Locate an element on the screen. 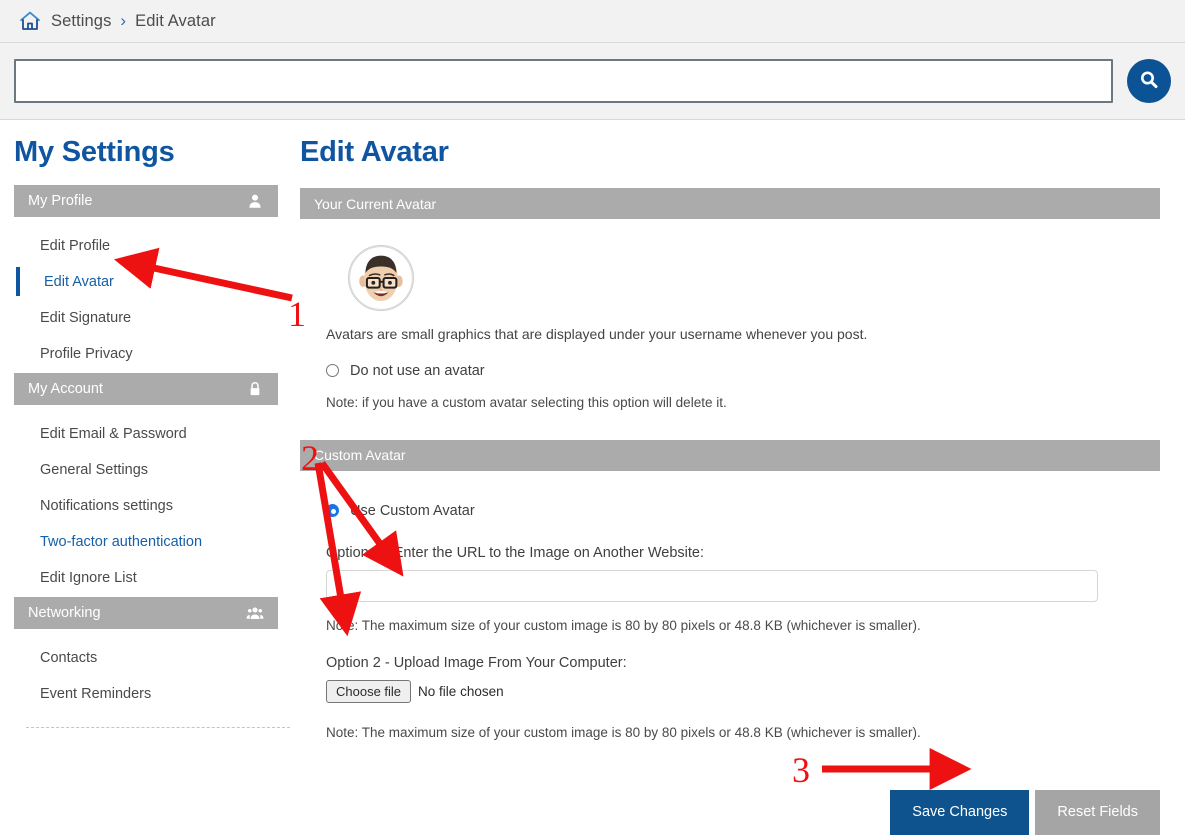 Image resolution: width=1185 pixels, height=835 pixels. sidebar-item-edit-profile: Edit Profile is located at coordinates (146, 246).